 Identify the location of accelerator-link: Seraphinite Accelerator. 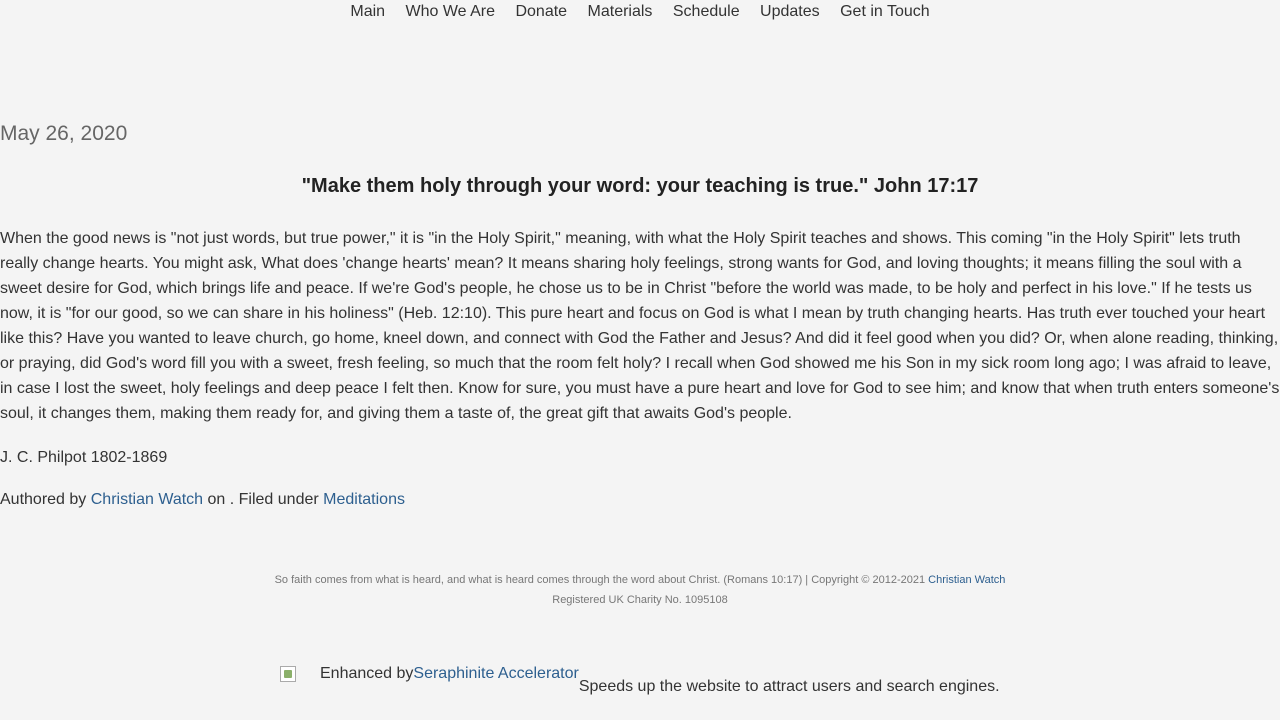
(495, 673).